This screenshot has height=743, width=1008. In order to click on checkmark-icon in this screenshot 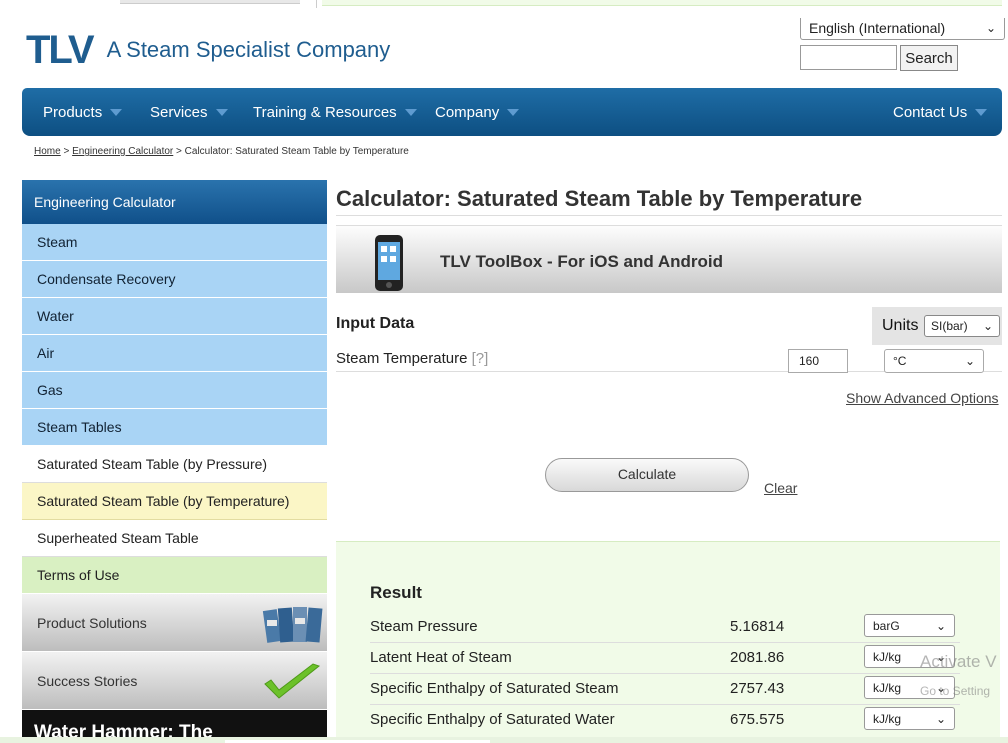, I will do `click(292, 681)`.